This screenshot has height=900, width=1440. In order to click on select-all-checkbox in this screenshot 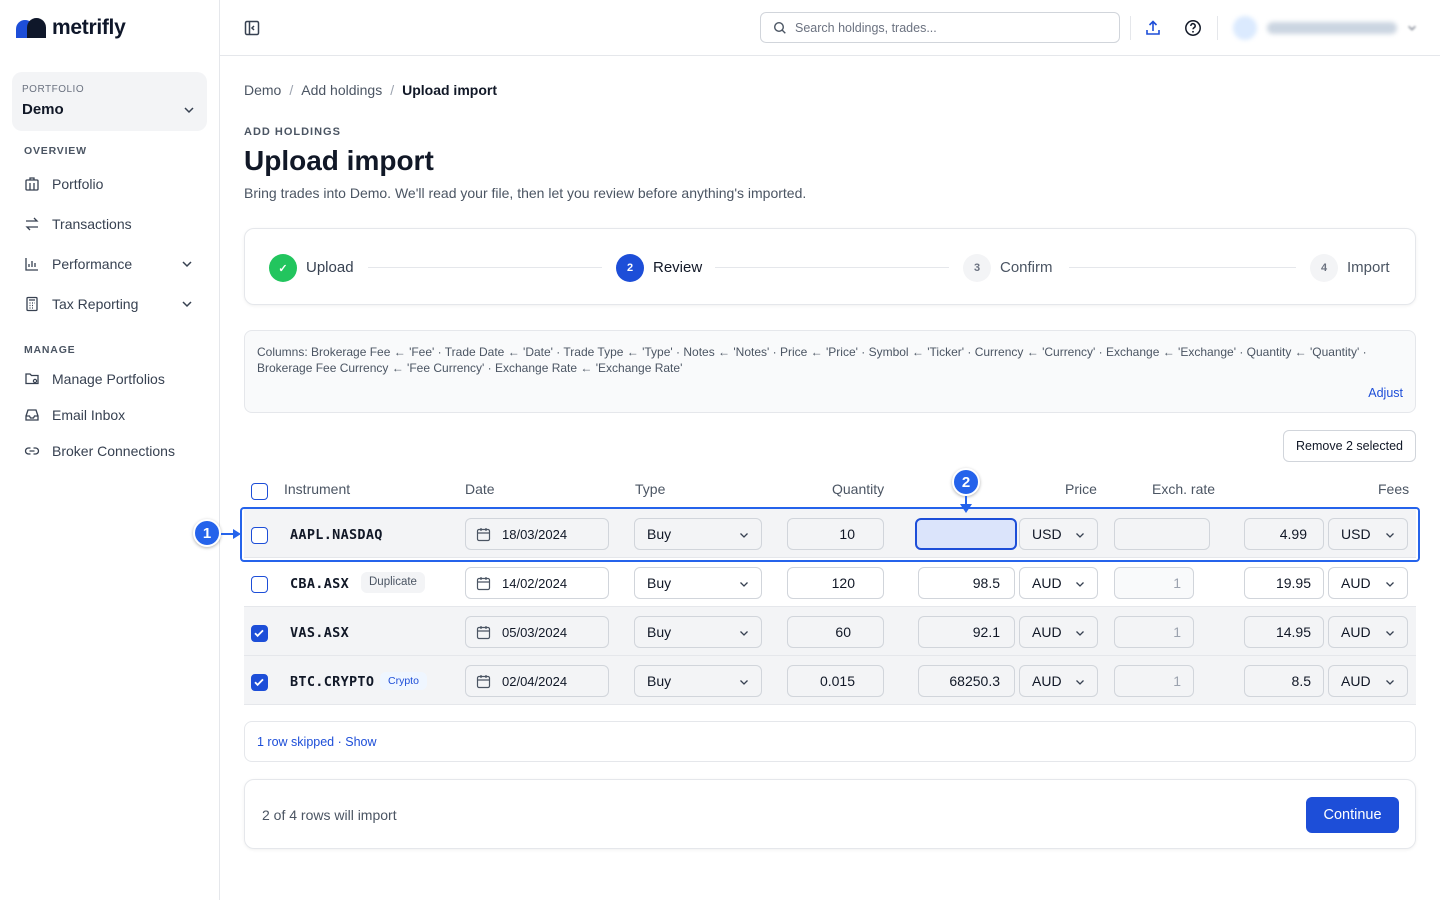, I will do `click(259, 491)`.